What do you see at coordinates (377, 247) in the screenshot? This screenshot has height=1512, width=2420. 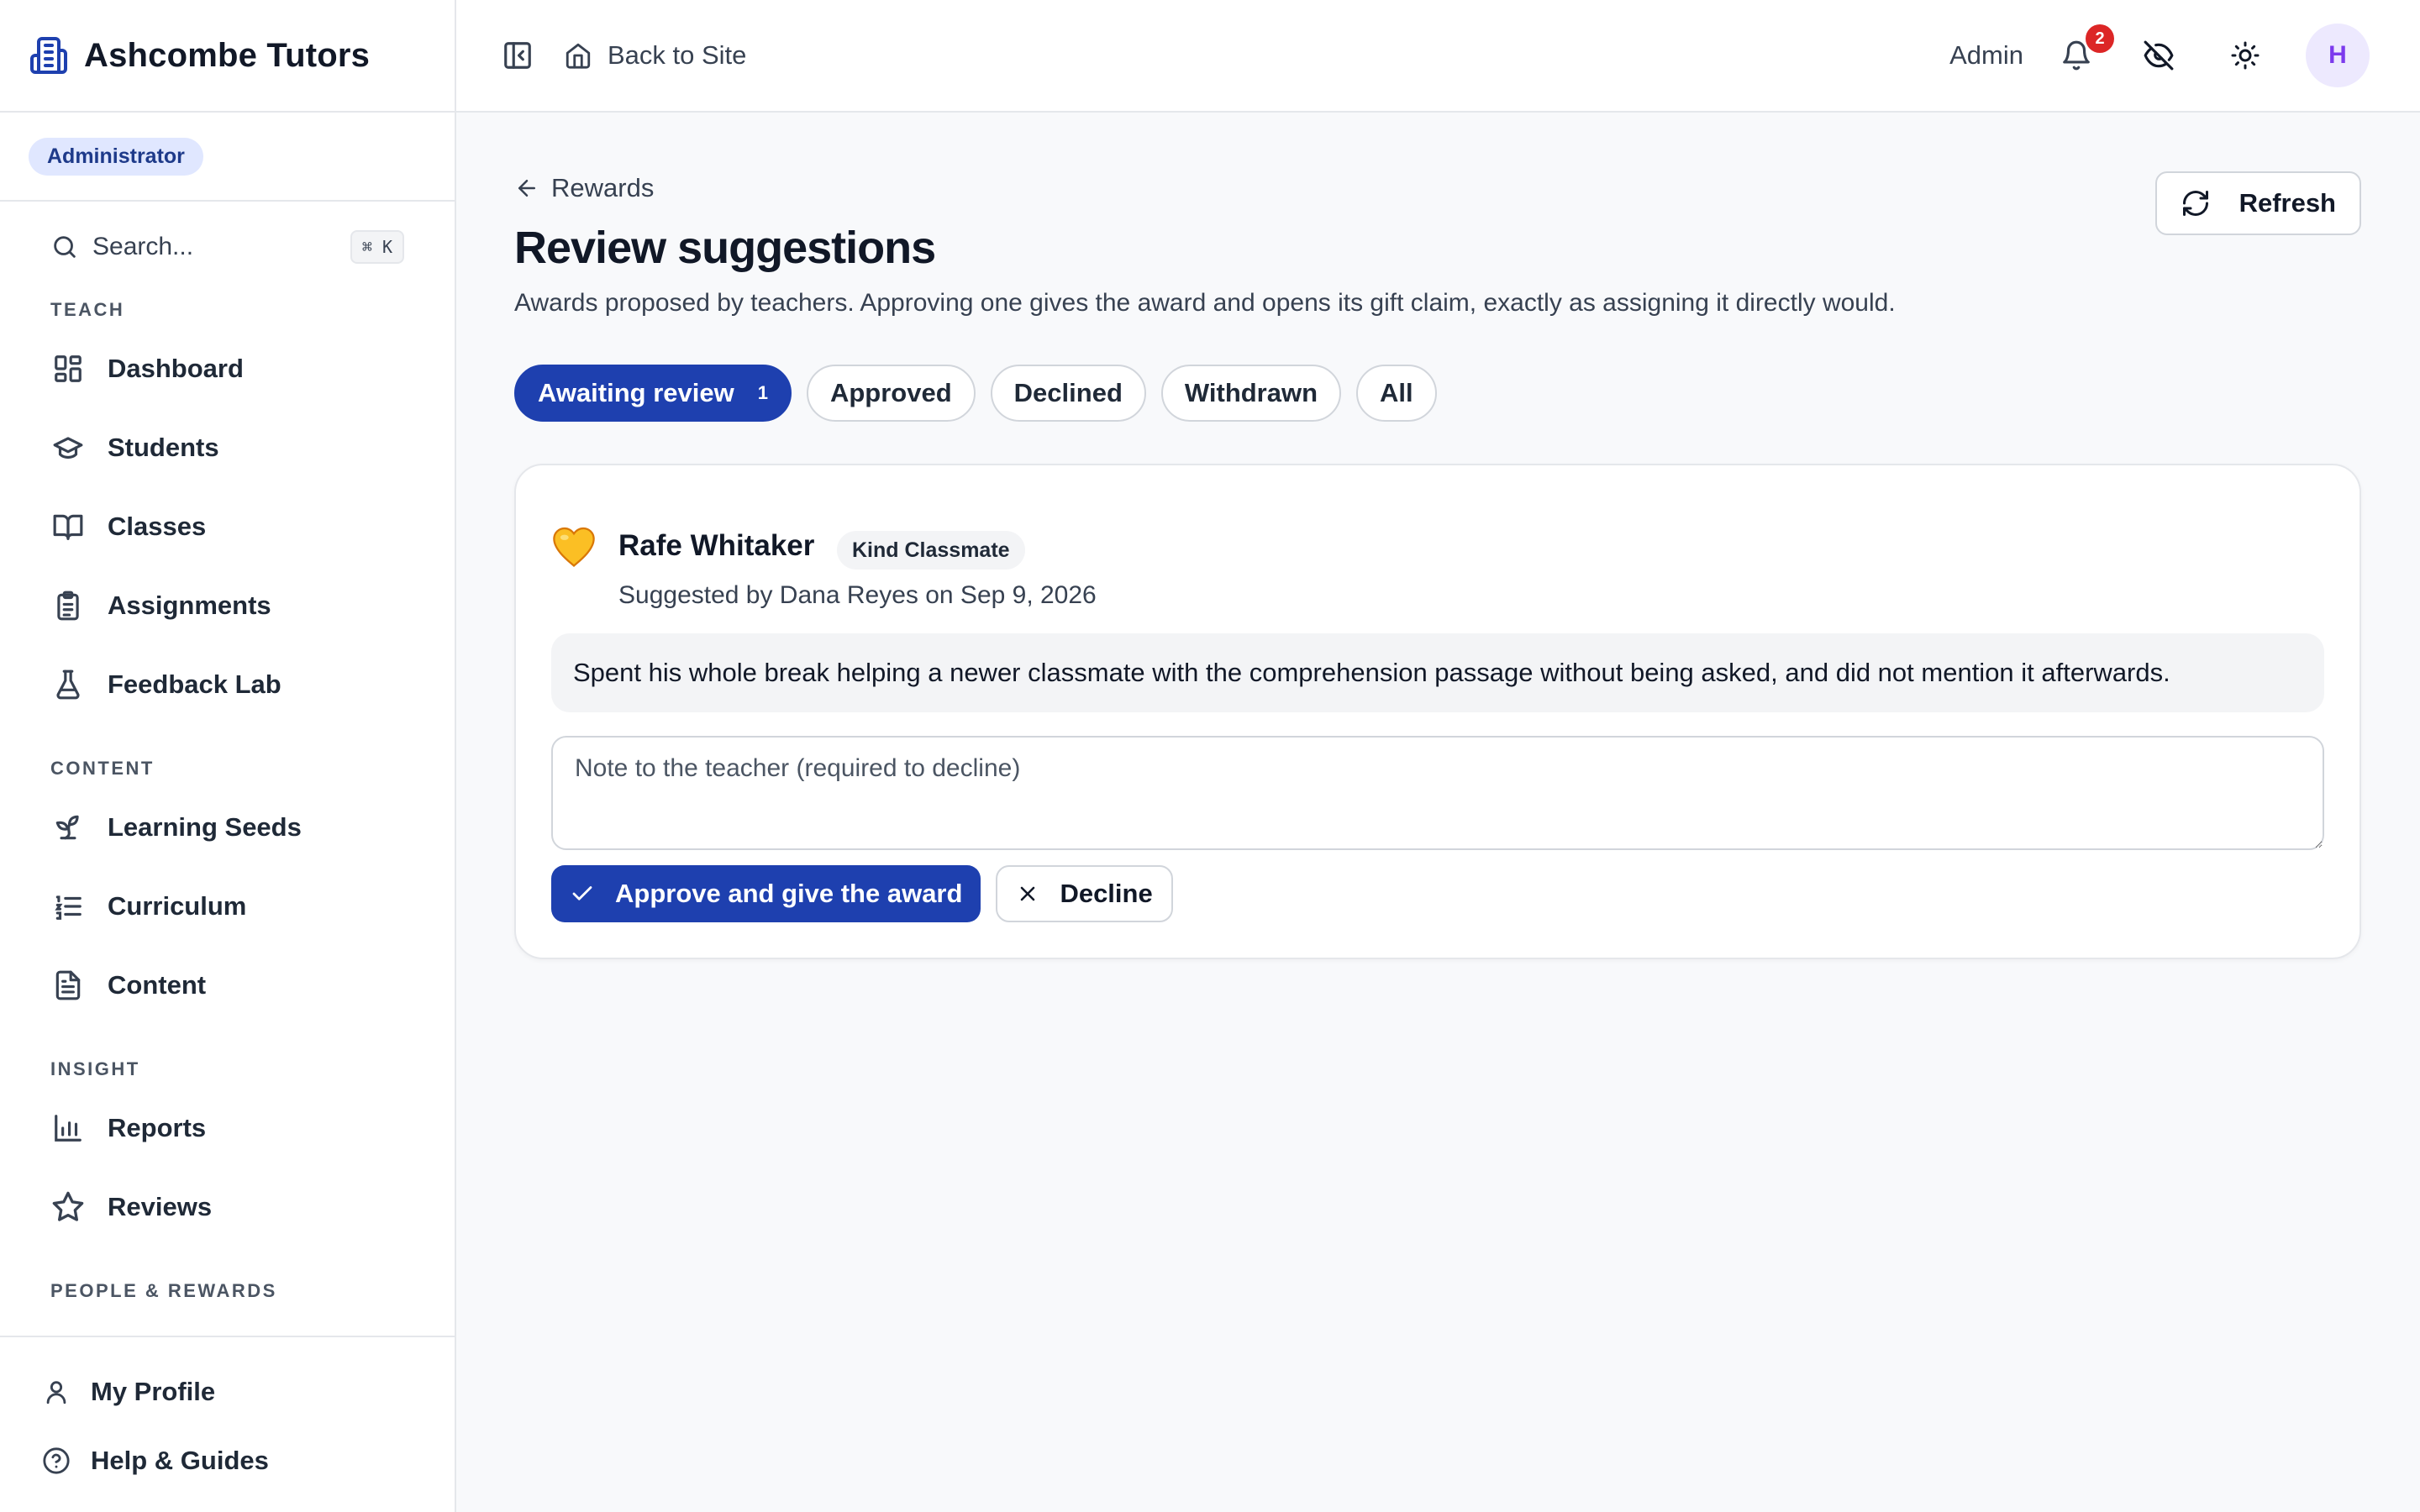 I see `search-shortcut: ⌘ K` at bounding box center [377, 247].